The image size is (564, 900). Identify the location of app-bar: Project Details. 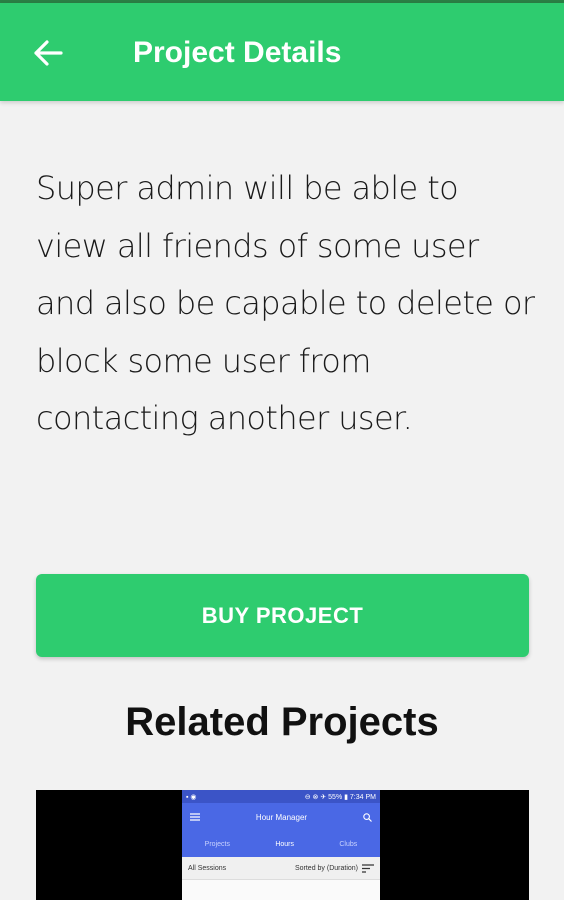
(282, 52).